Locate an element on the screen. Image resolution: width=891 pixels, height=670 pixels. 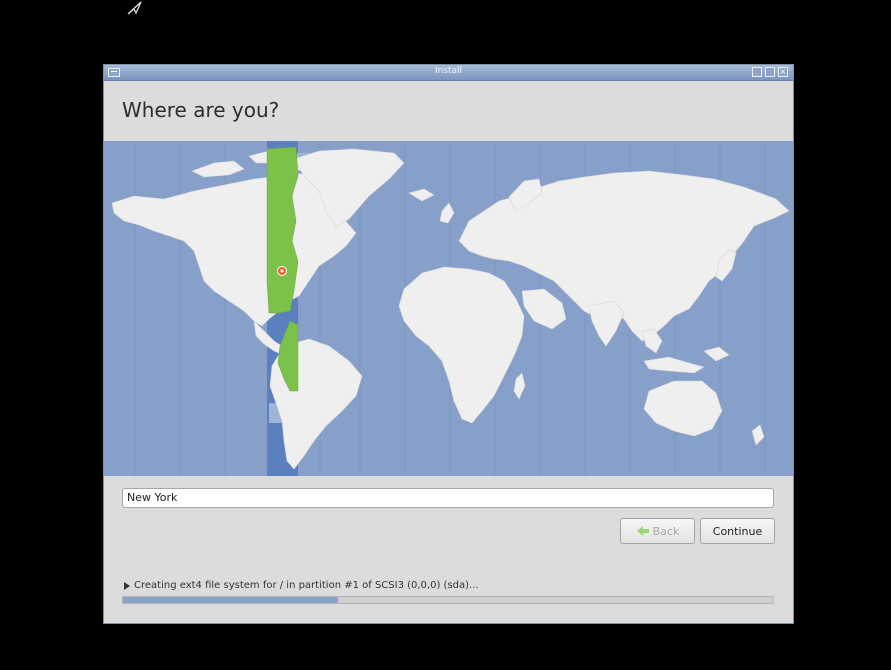
location-input: New York is located at coordinates (448, 498).